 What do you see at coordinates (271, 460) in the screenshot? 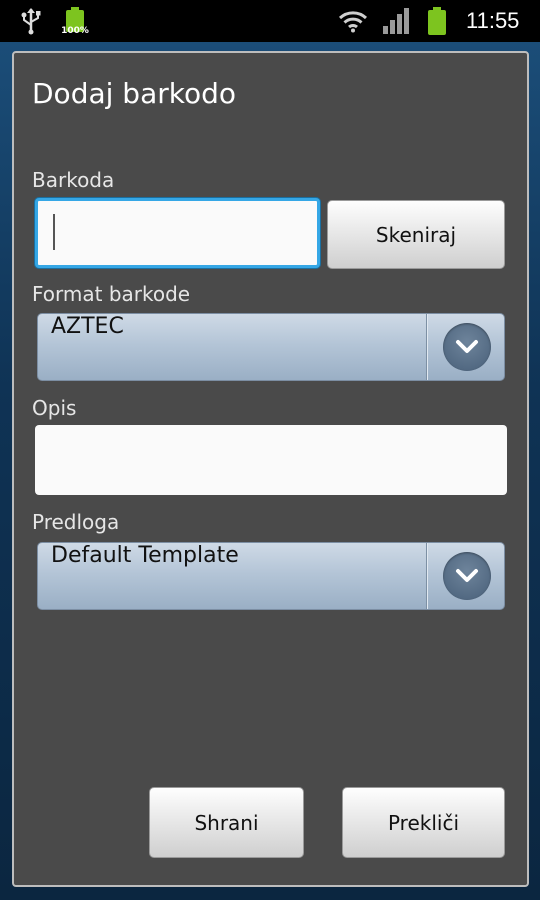
I see `description-input` at bounding box center [271, 460].